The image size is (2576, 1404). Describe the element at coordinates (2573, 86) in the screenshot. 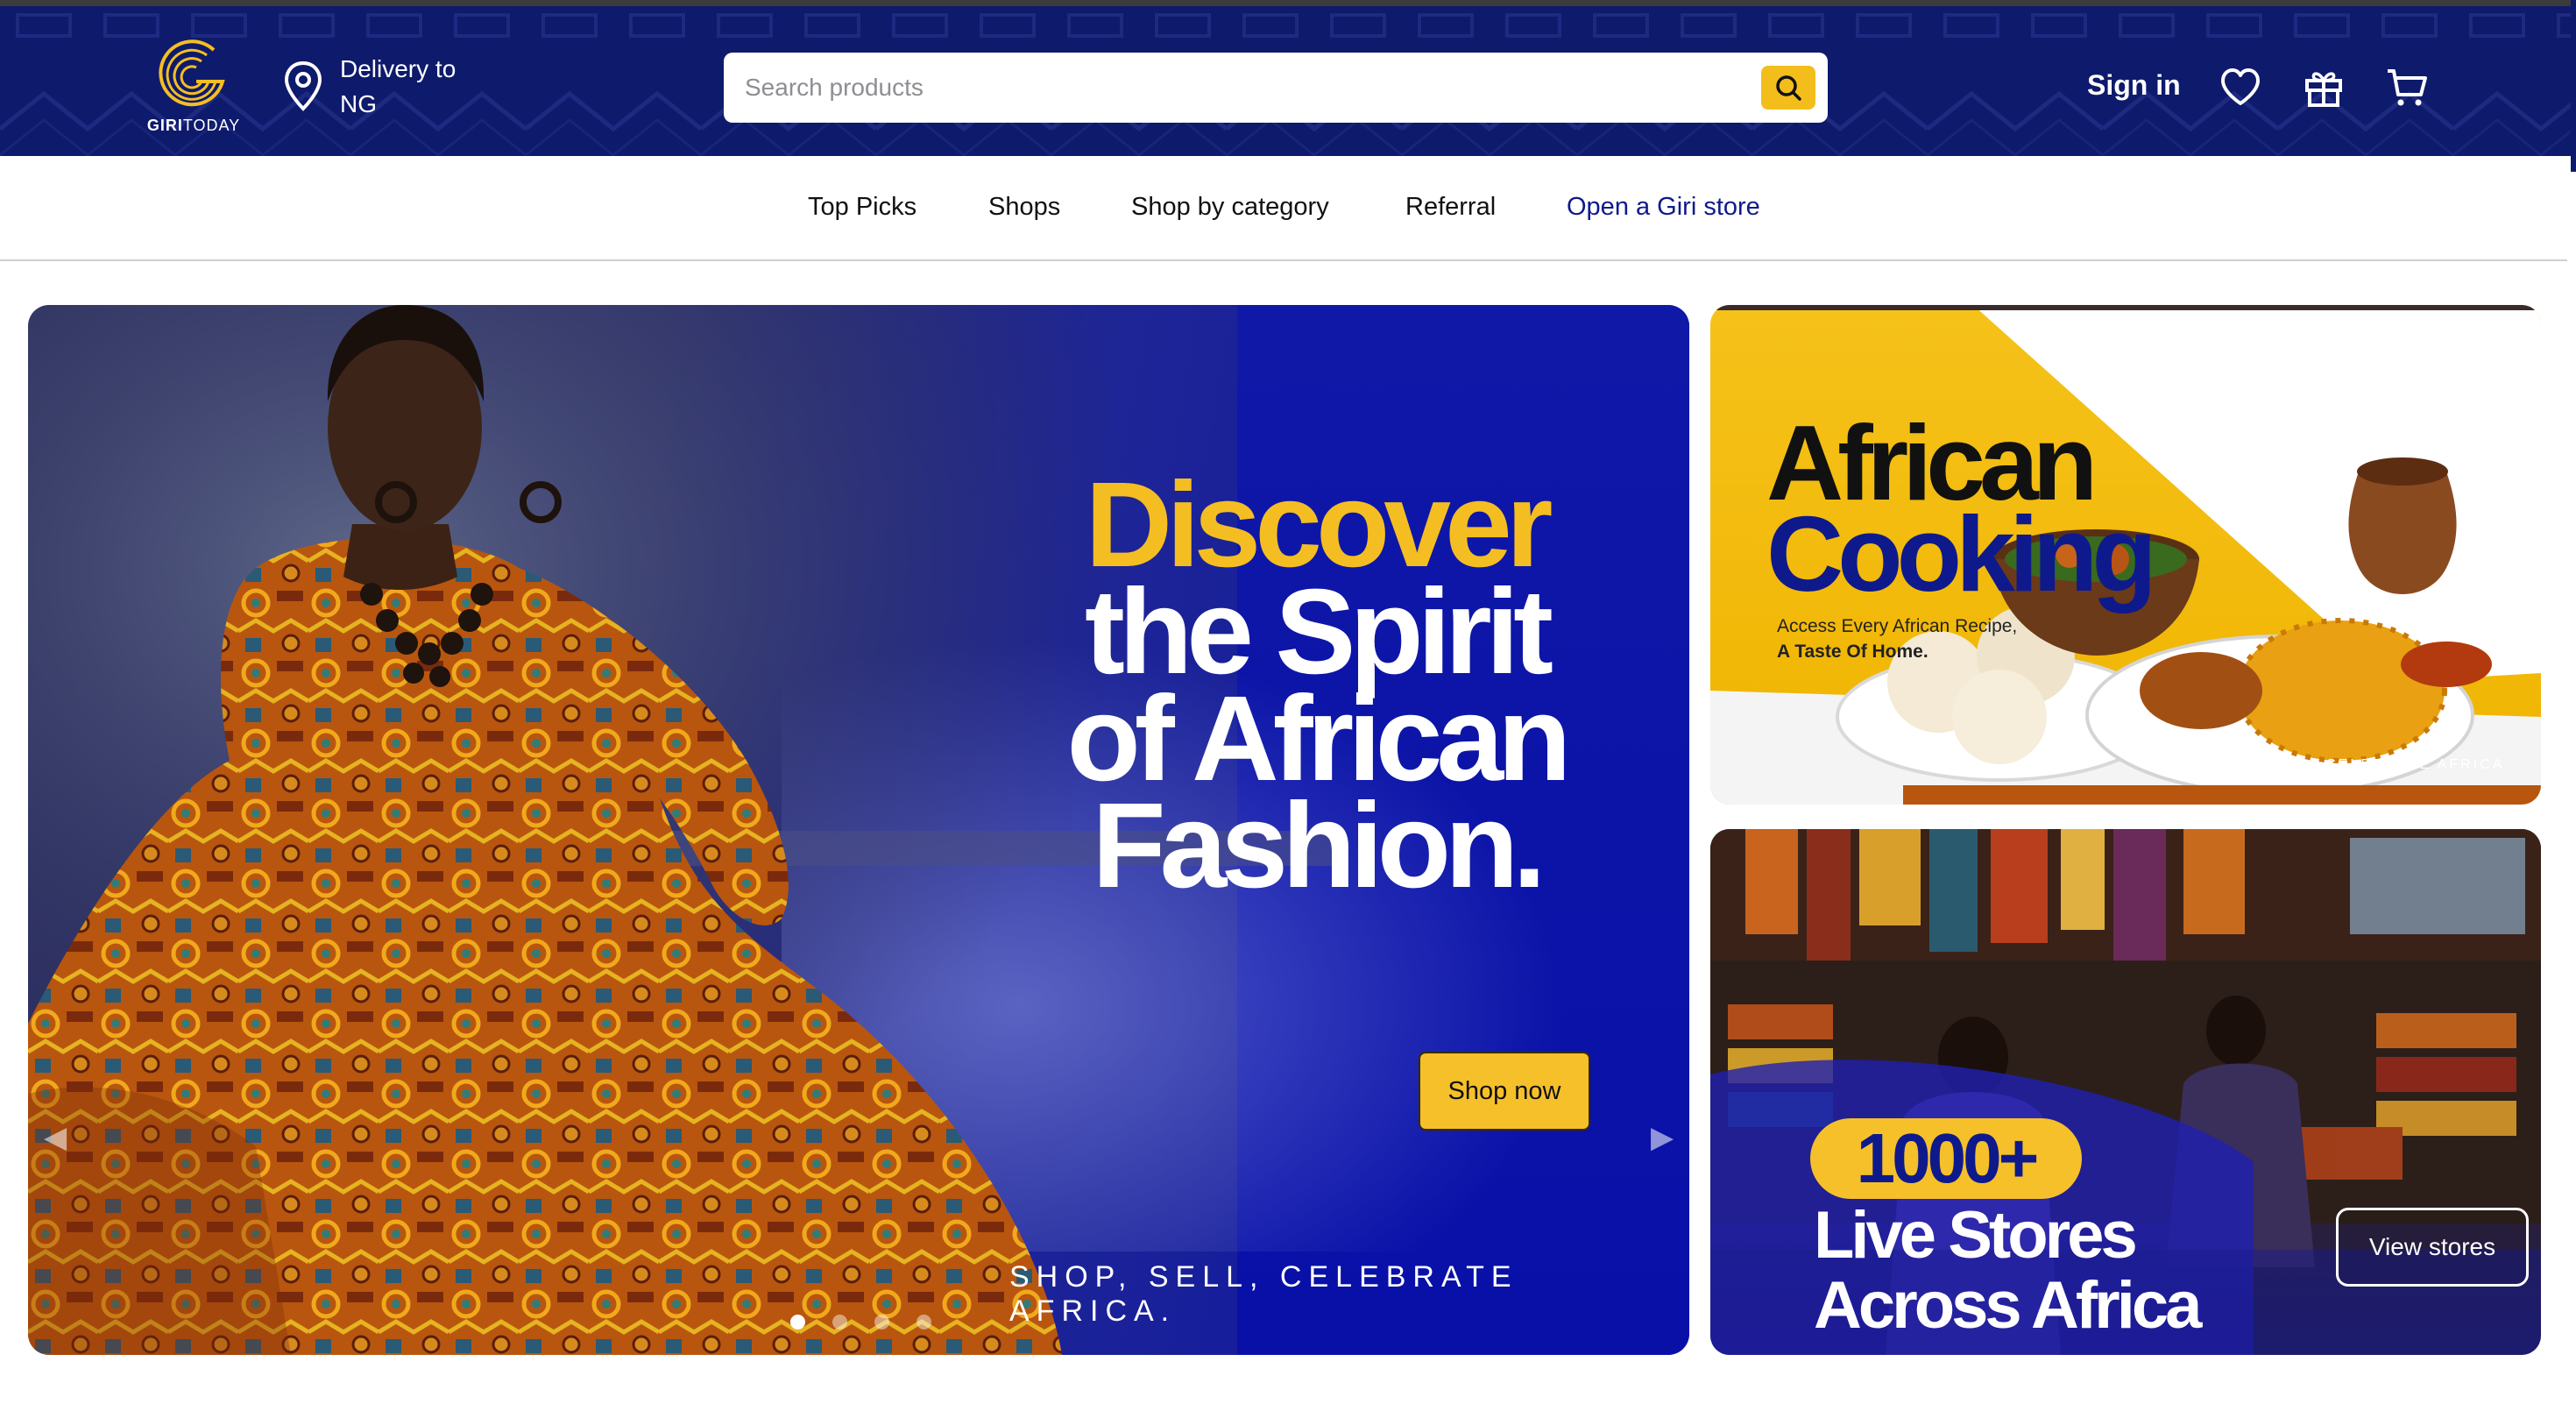

I see `page-scrollbar` at that location.